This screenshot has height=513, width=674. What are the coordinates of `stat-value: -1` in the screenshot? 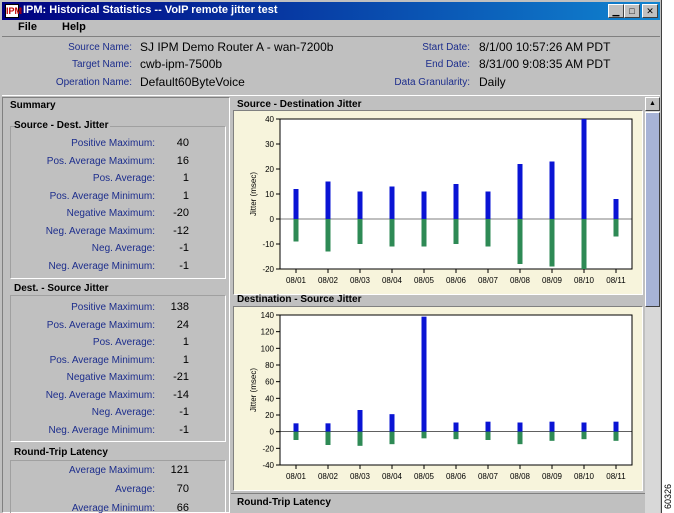 It's located at (184, 248).